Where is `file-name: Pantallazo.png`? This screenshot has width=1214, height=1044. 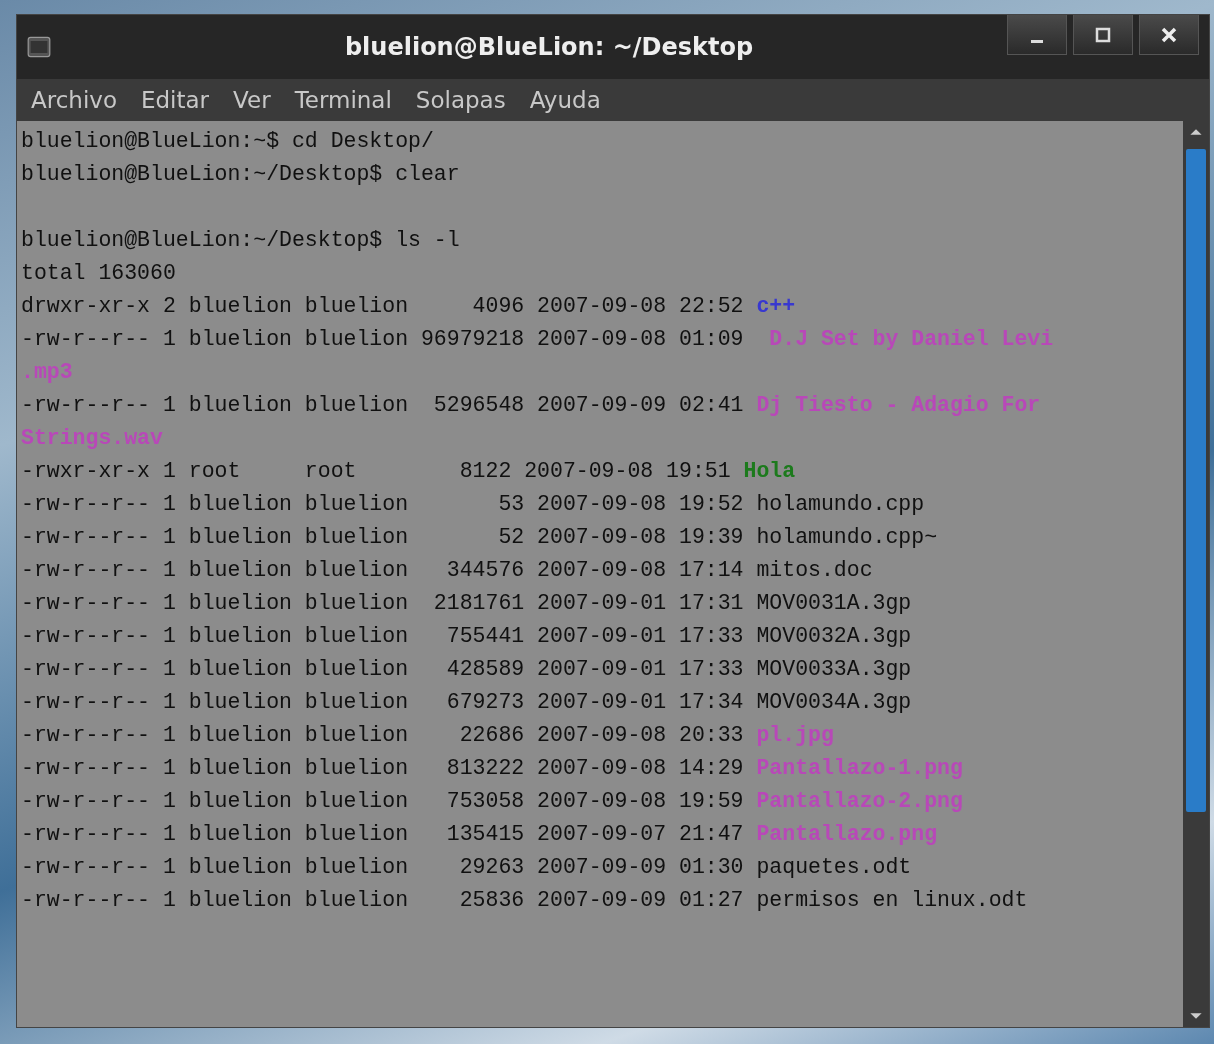 file-name: Pantallazo.png is located at coordinates (847, 834).